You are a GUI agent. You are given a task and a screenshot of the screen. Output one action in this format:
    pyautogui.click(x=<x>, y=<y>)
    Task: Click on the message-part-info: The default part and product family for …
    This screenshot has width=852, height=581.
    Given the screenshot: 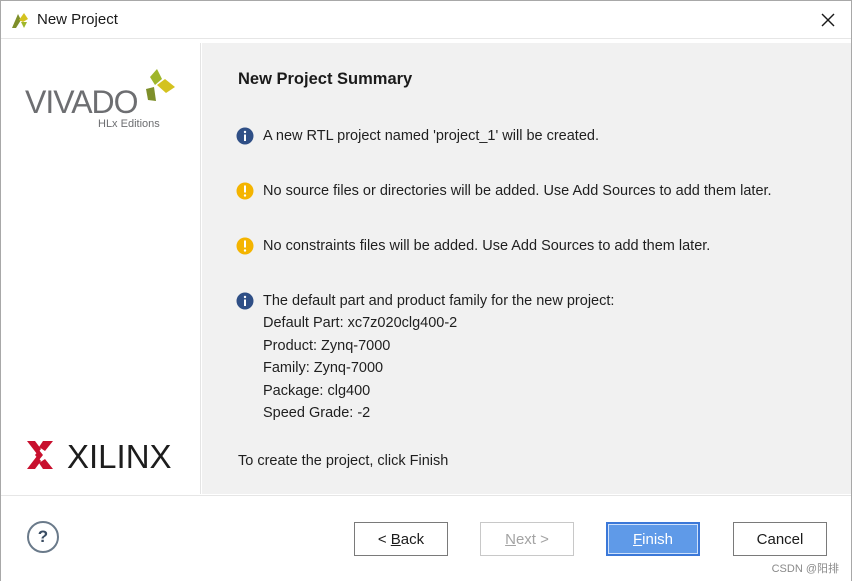 What is the action you would take?
    pyautogui.click(x=425, y=358)
    